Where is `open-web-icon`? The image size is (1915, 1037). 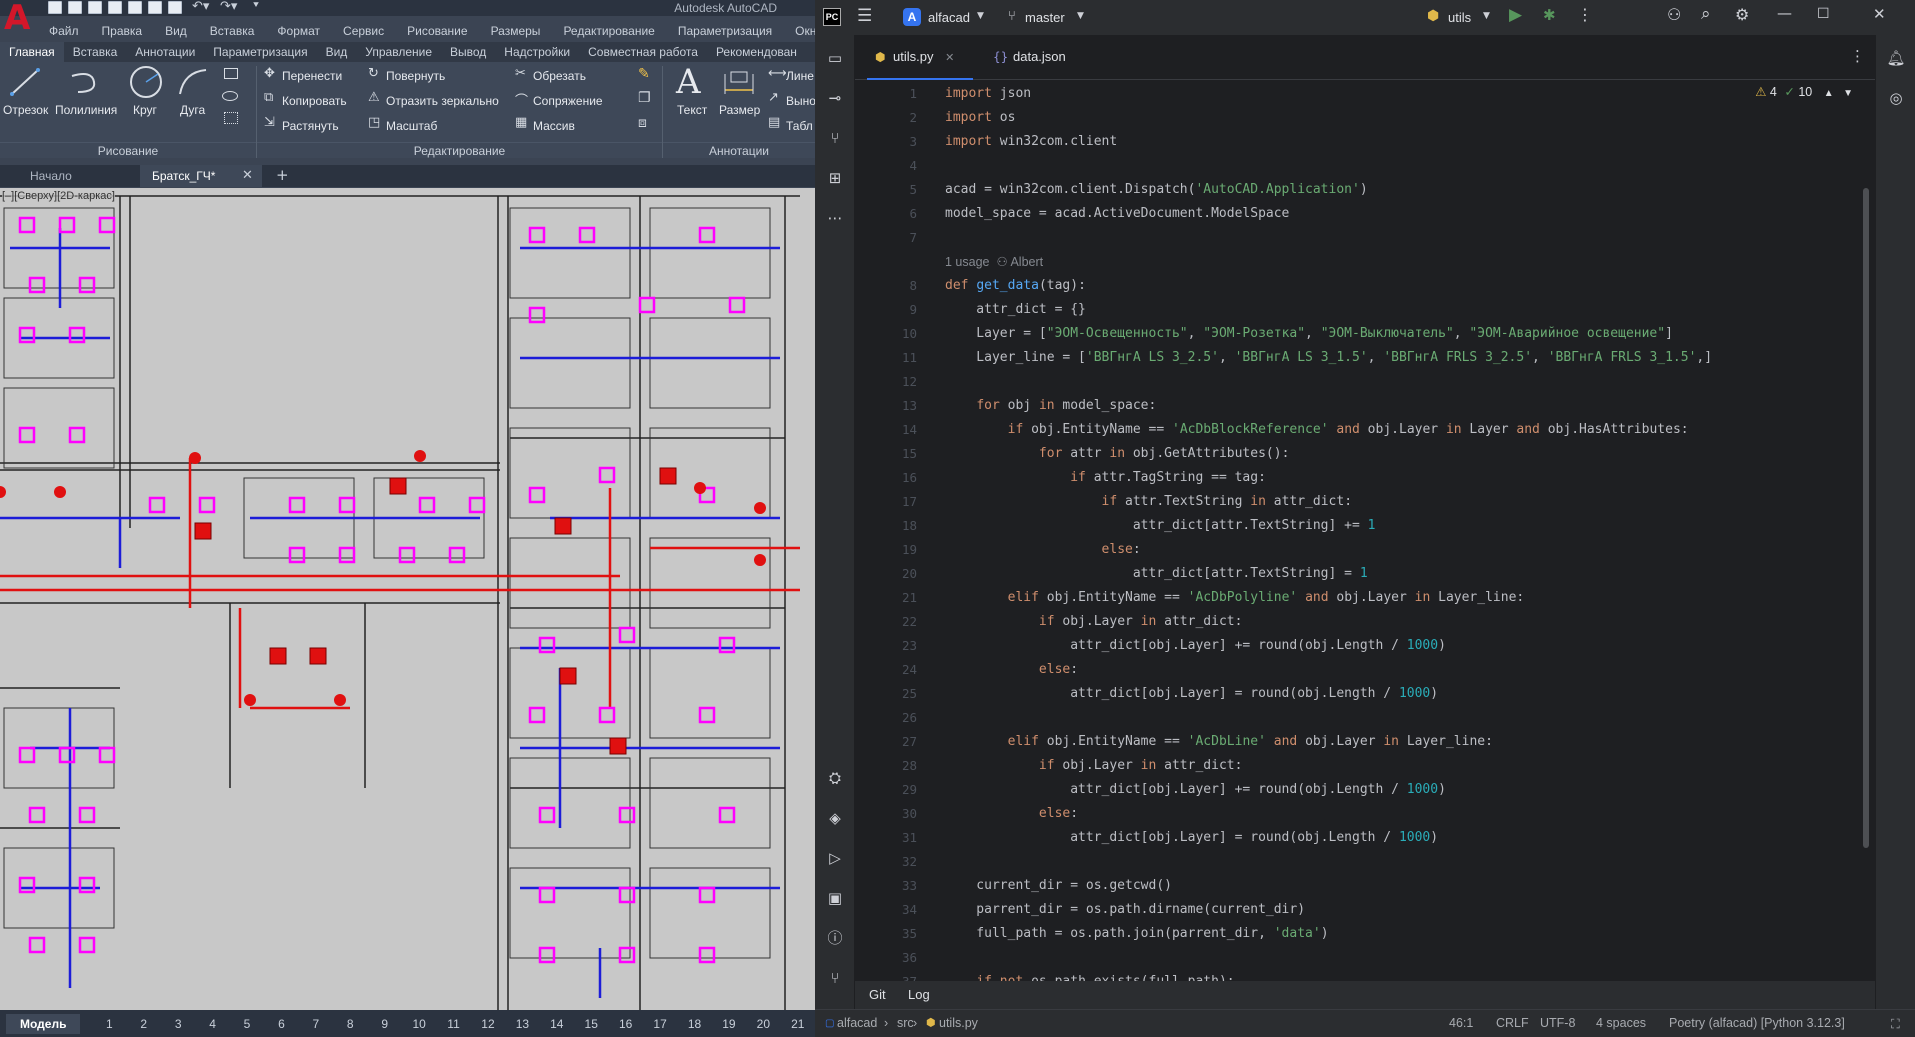 open-web-icon is located at coordinates (135, 7).